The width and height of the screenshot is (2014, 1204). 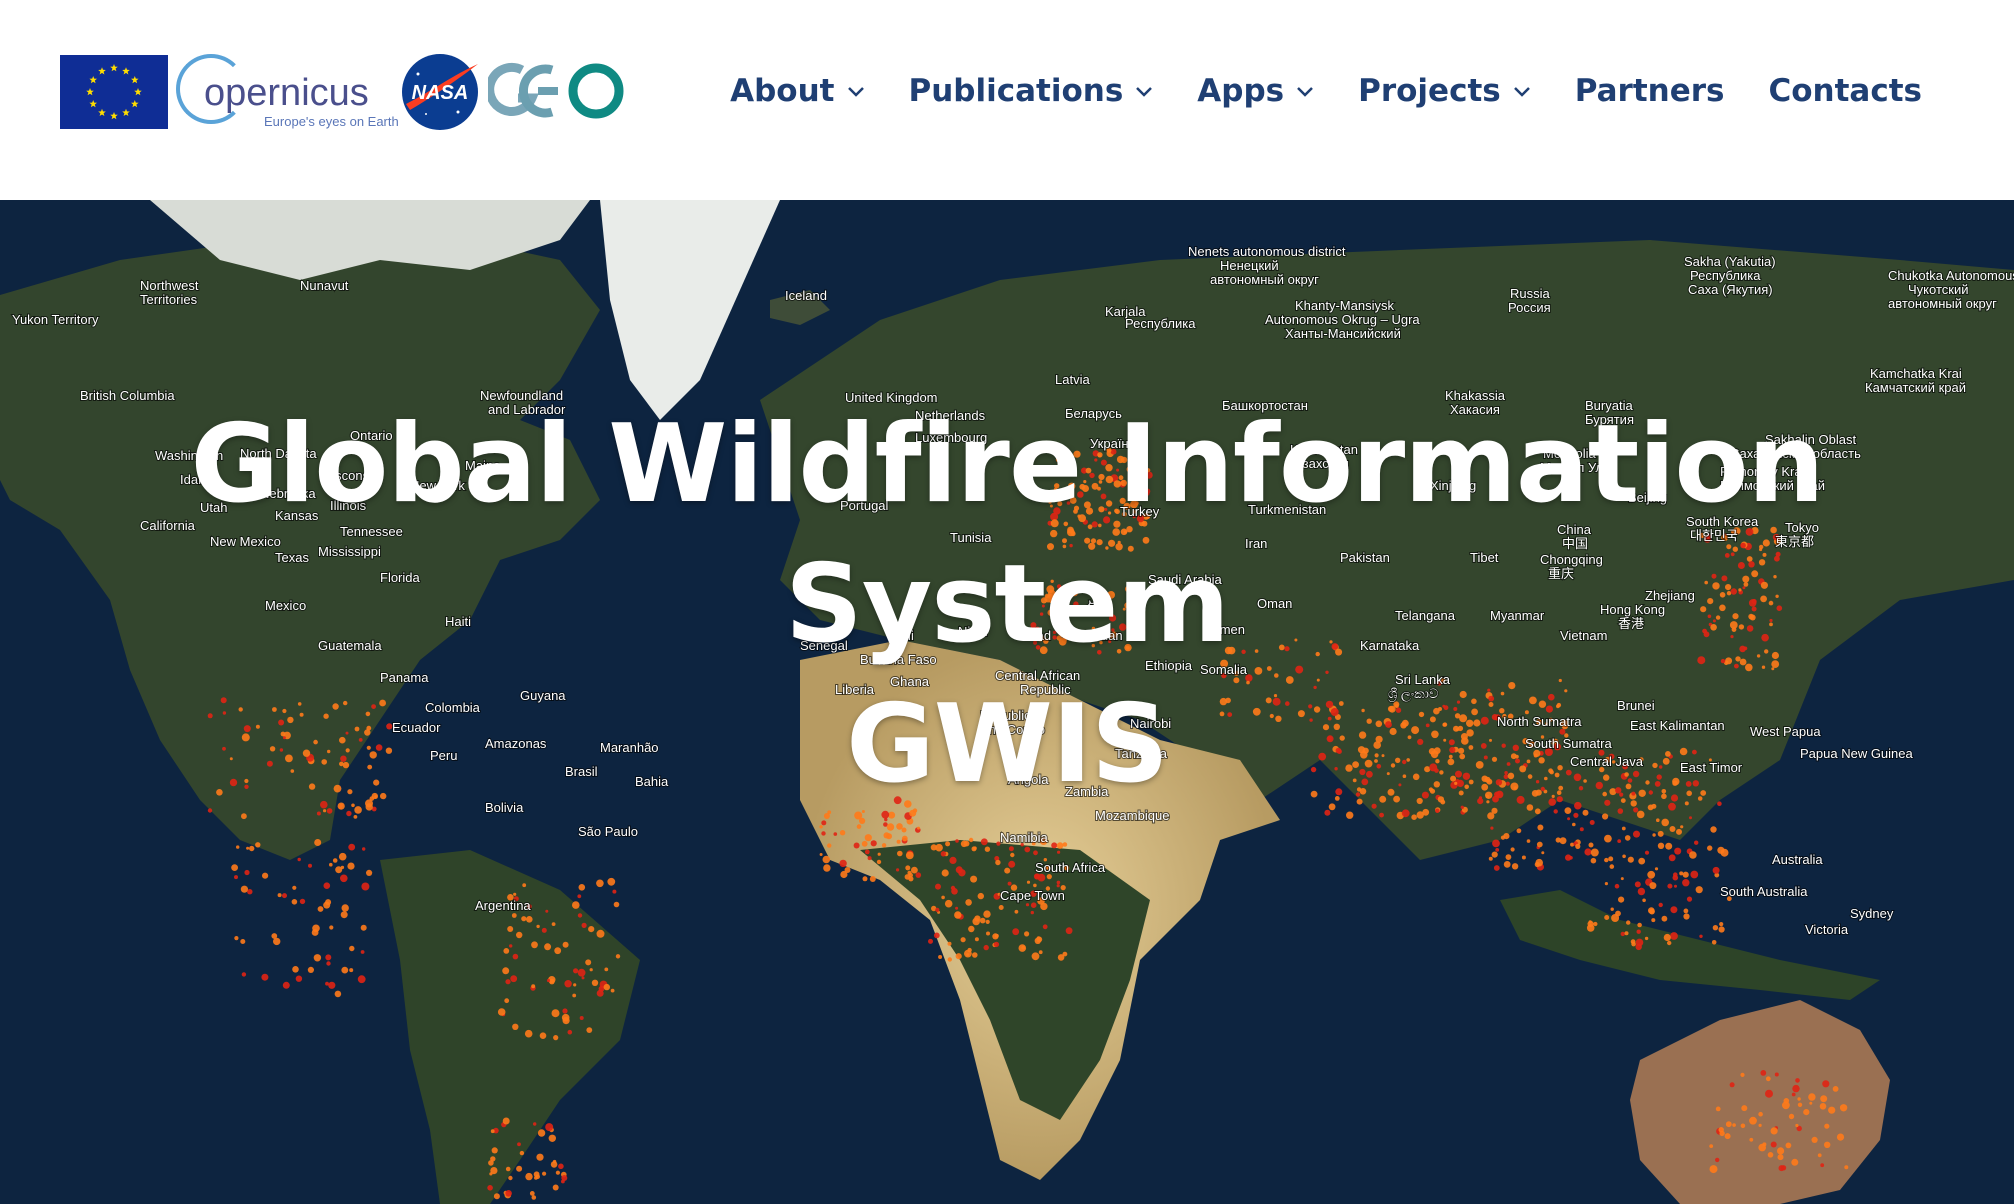 What do you see at coordinates (1267, 251) in the screenshot?
I see `map-label-nenets: Nenets autonomous district` at bounding box center [1267, 251].